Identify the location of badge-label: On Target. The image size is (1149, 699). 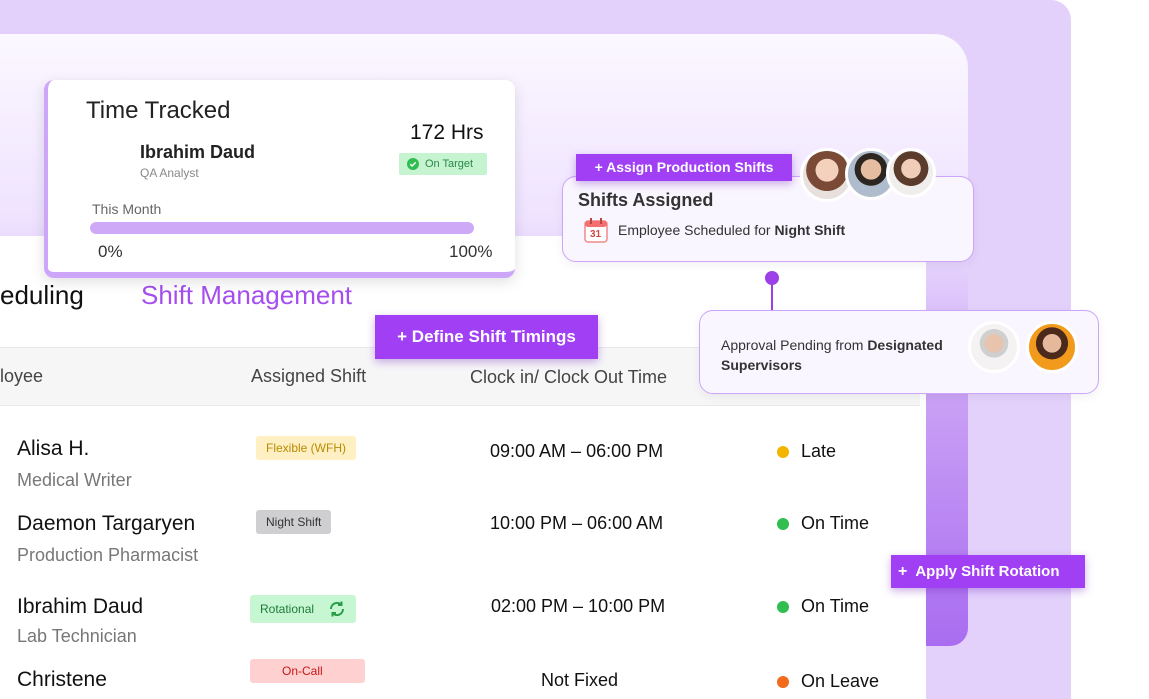
(449, 164).